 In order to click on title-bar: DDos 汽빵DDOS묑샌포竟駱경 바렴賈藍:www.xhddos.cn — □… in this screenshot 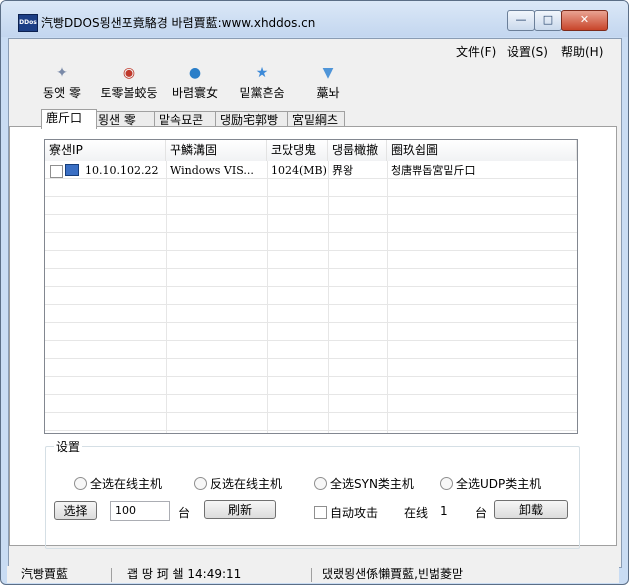, I will do `click(314, 19)`.